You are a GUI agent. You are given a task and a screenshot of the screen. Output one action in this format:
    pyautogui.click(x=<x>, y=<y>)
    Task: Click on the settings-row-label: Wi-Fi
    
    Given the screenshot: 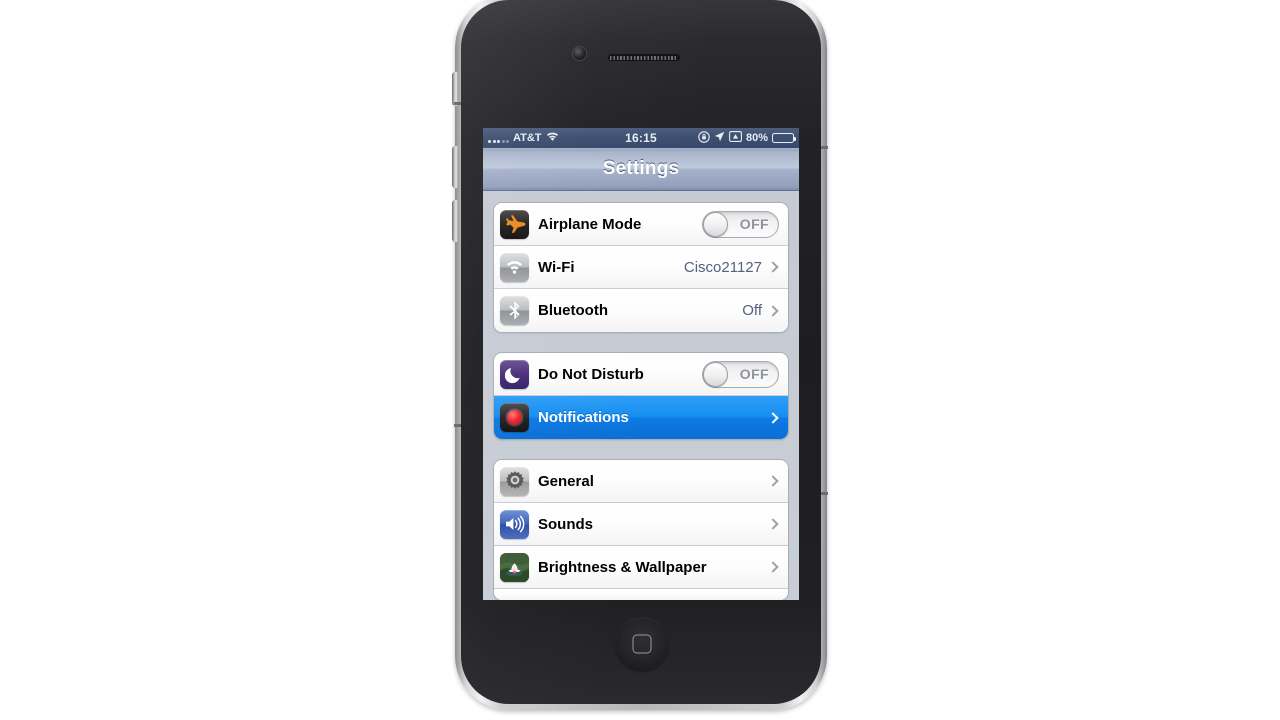 What is the action you would take?
    pyautogui.click(x=556, y=267)
    